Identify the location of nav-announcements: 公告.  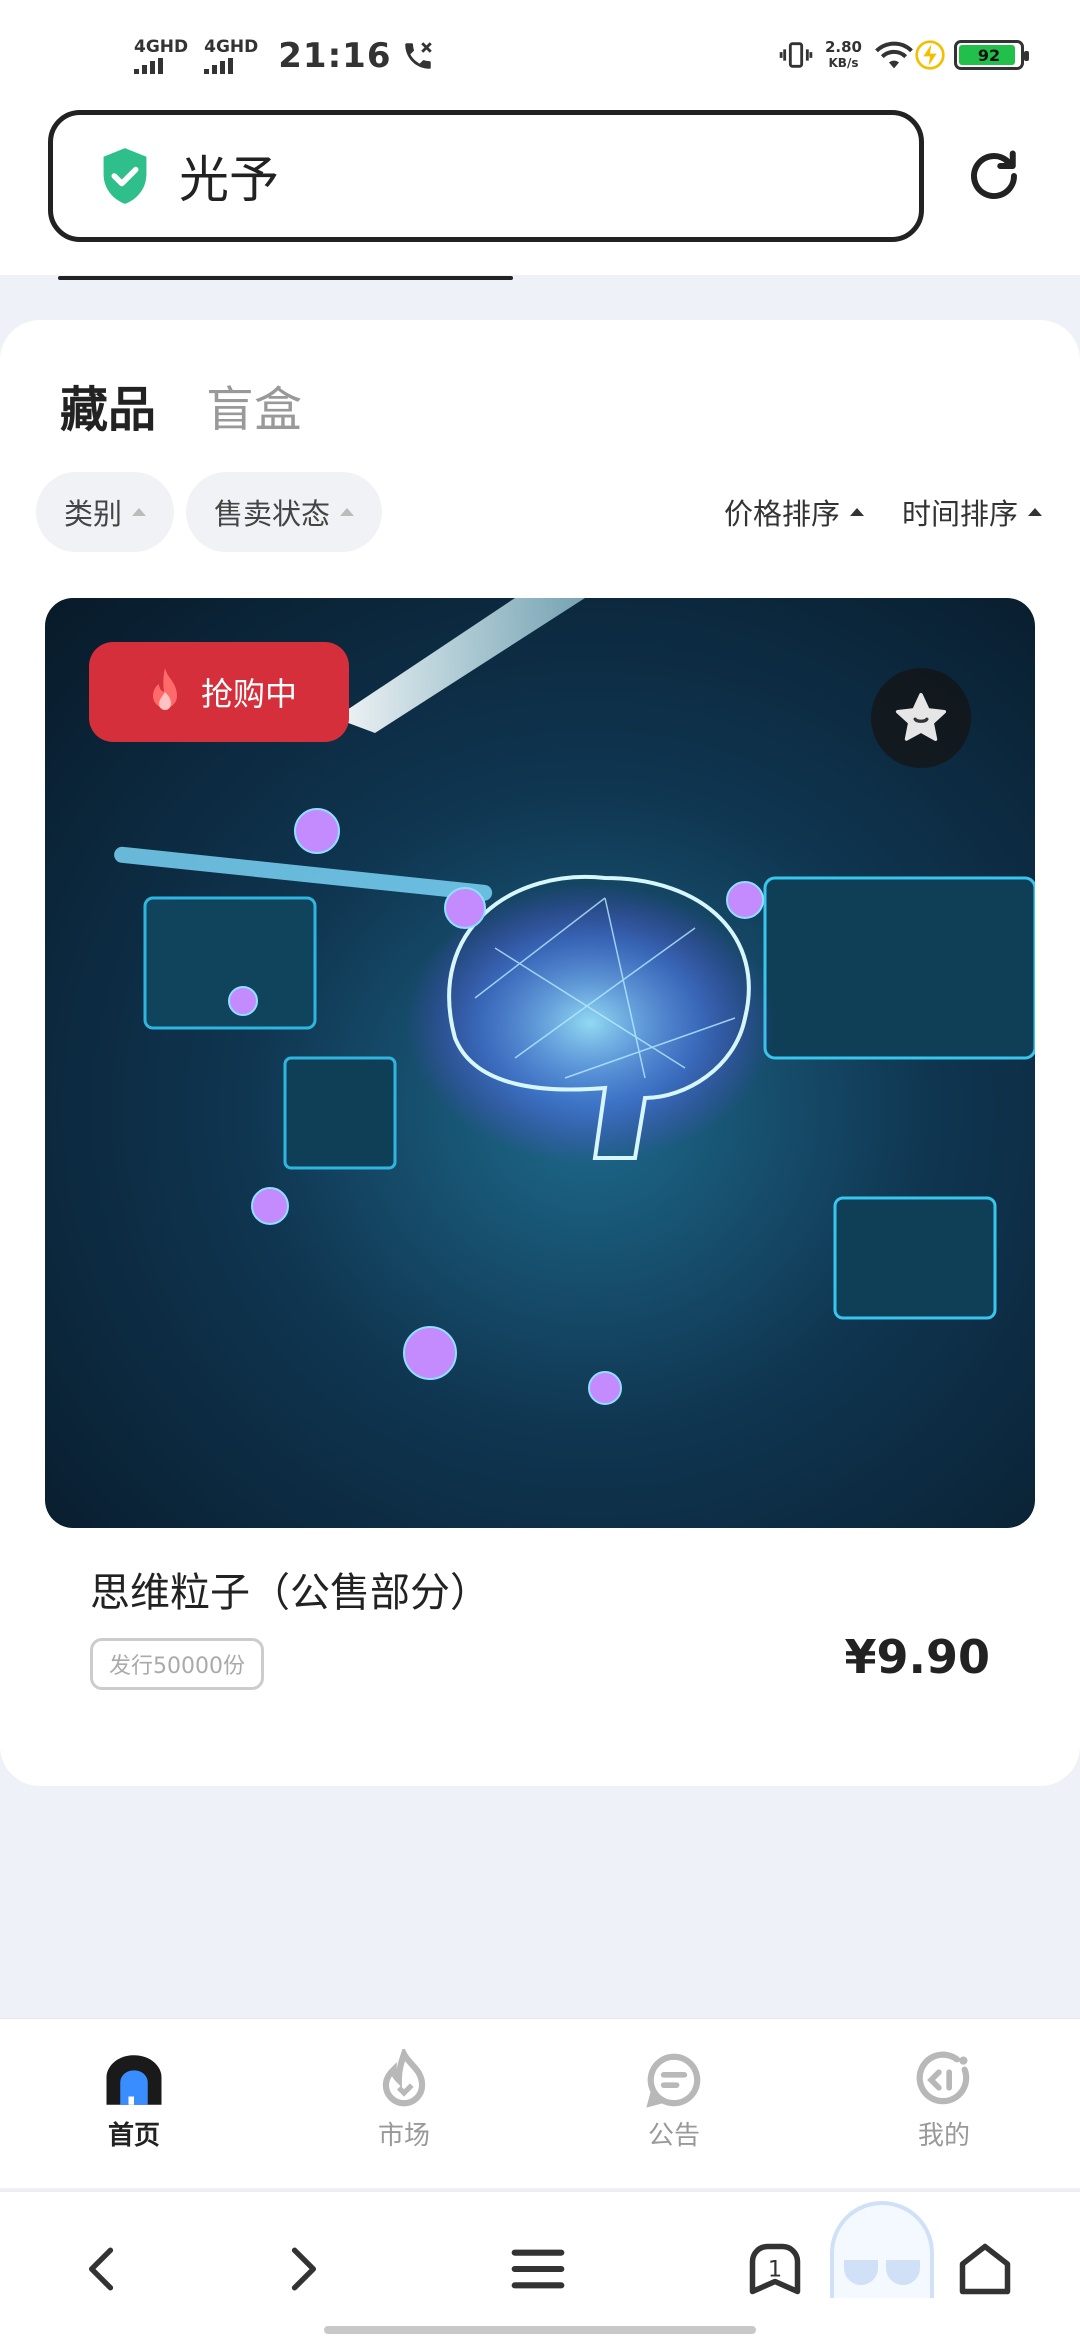
(674, 2100).